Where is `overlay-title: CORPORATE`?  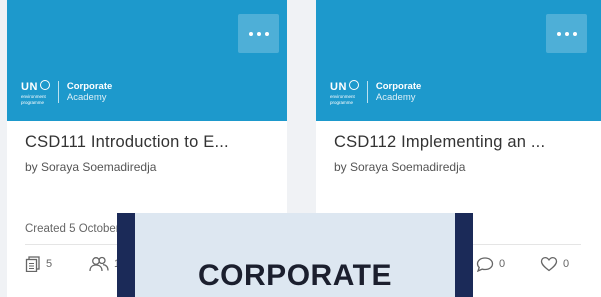 overlay-title: CORPORATE is located at coordinates (295, 275).